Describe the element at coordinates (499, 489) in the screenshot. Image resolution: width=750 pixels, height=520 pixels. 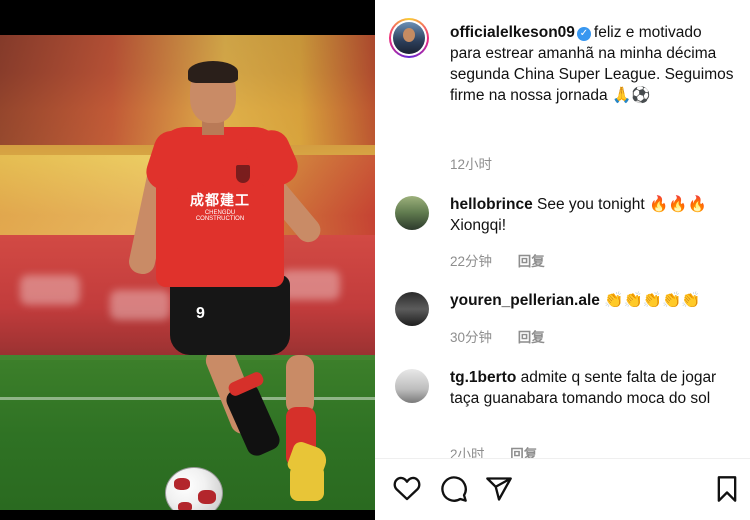
I see `send-icon` at that location.